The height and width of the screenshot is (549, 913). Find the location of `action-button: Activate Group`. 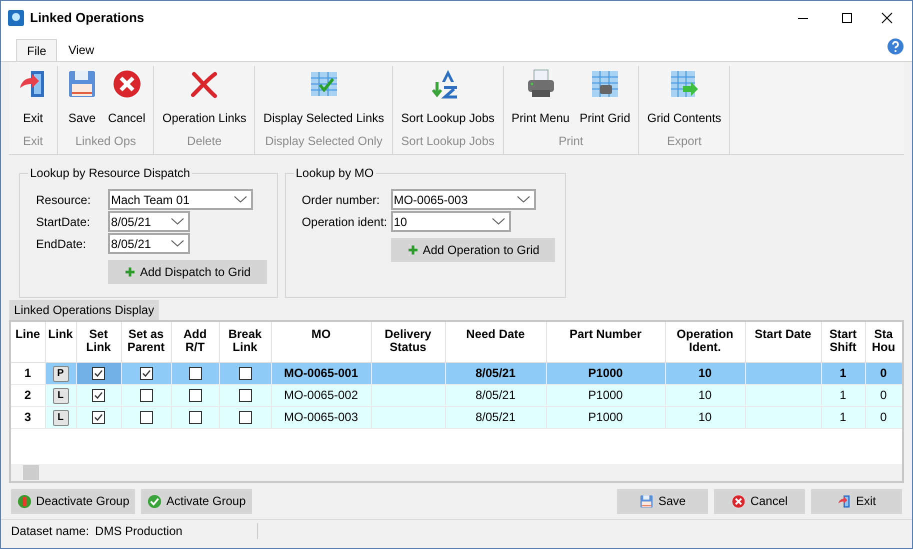

action-button: Activate Group is located at coordinates (196, 501).